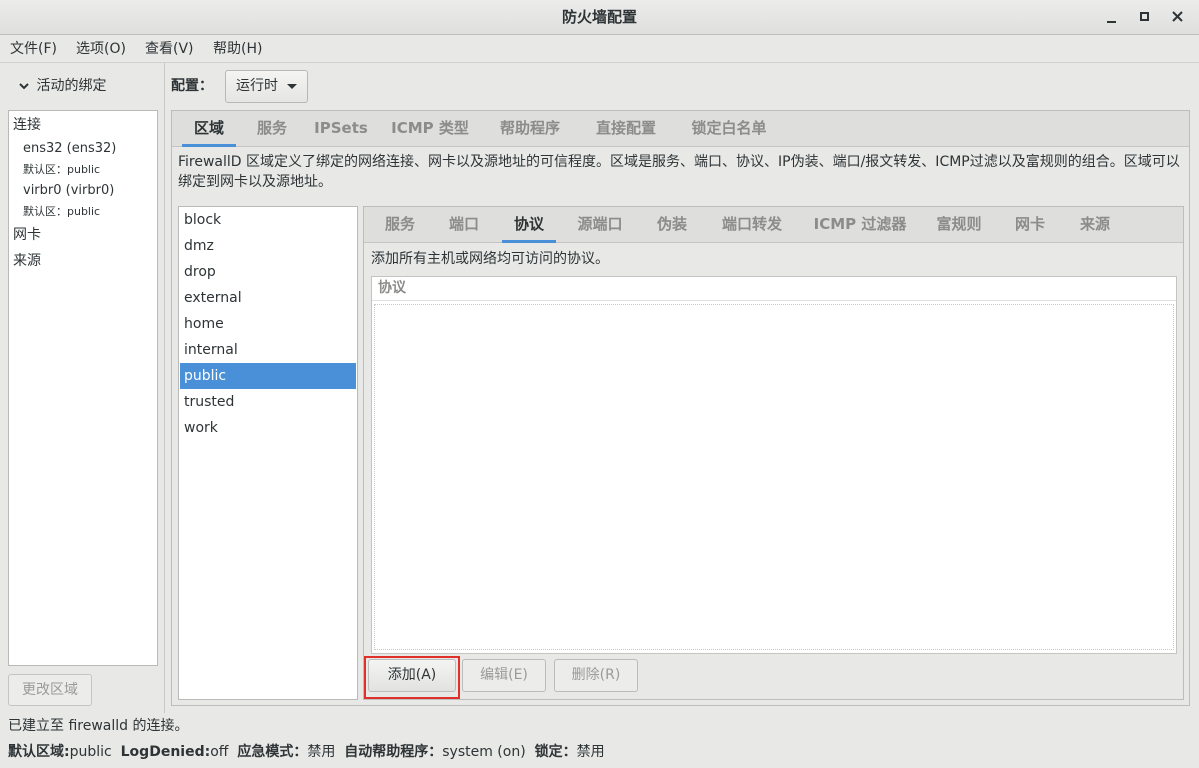 This screenshot has width=1199, height=768. I want to click on menu-view: 查看(V), so click(169, 49).